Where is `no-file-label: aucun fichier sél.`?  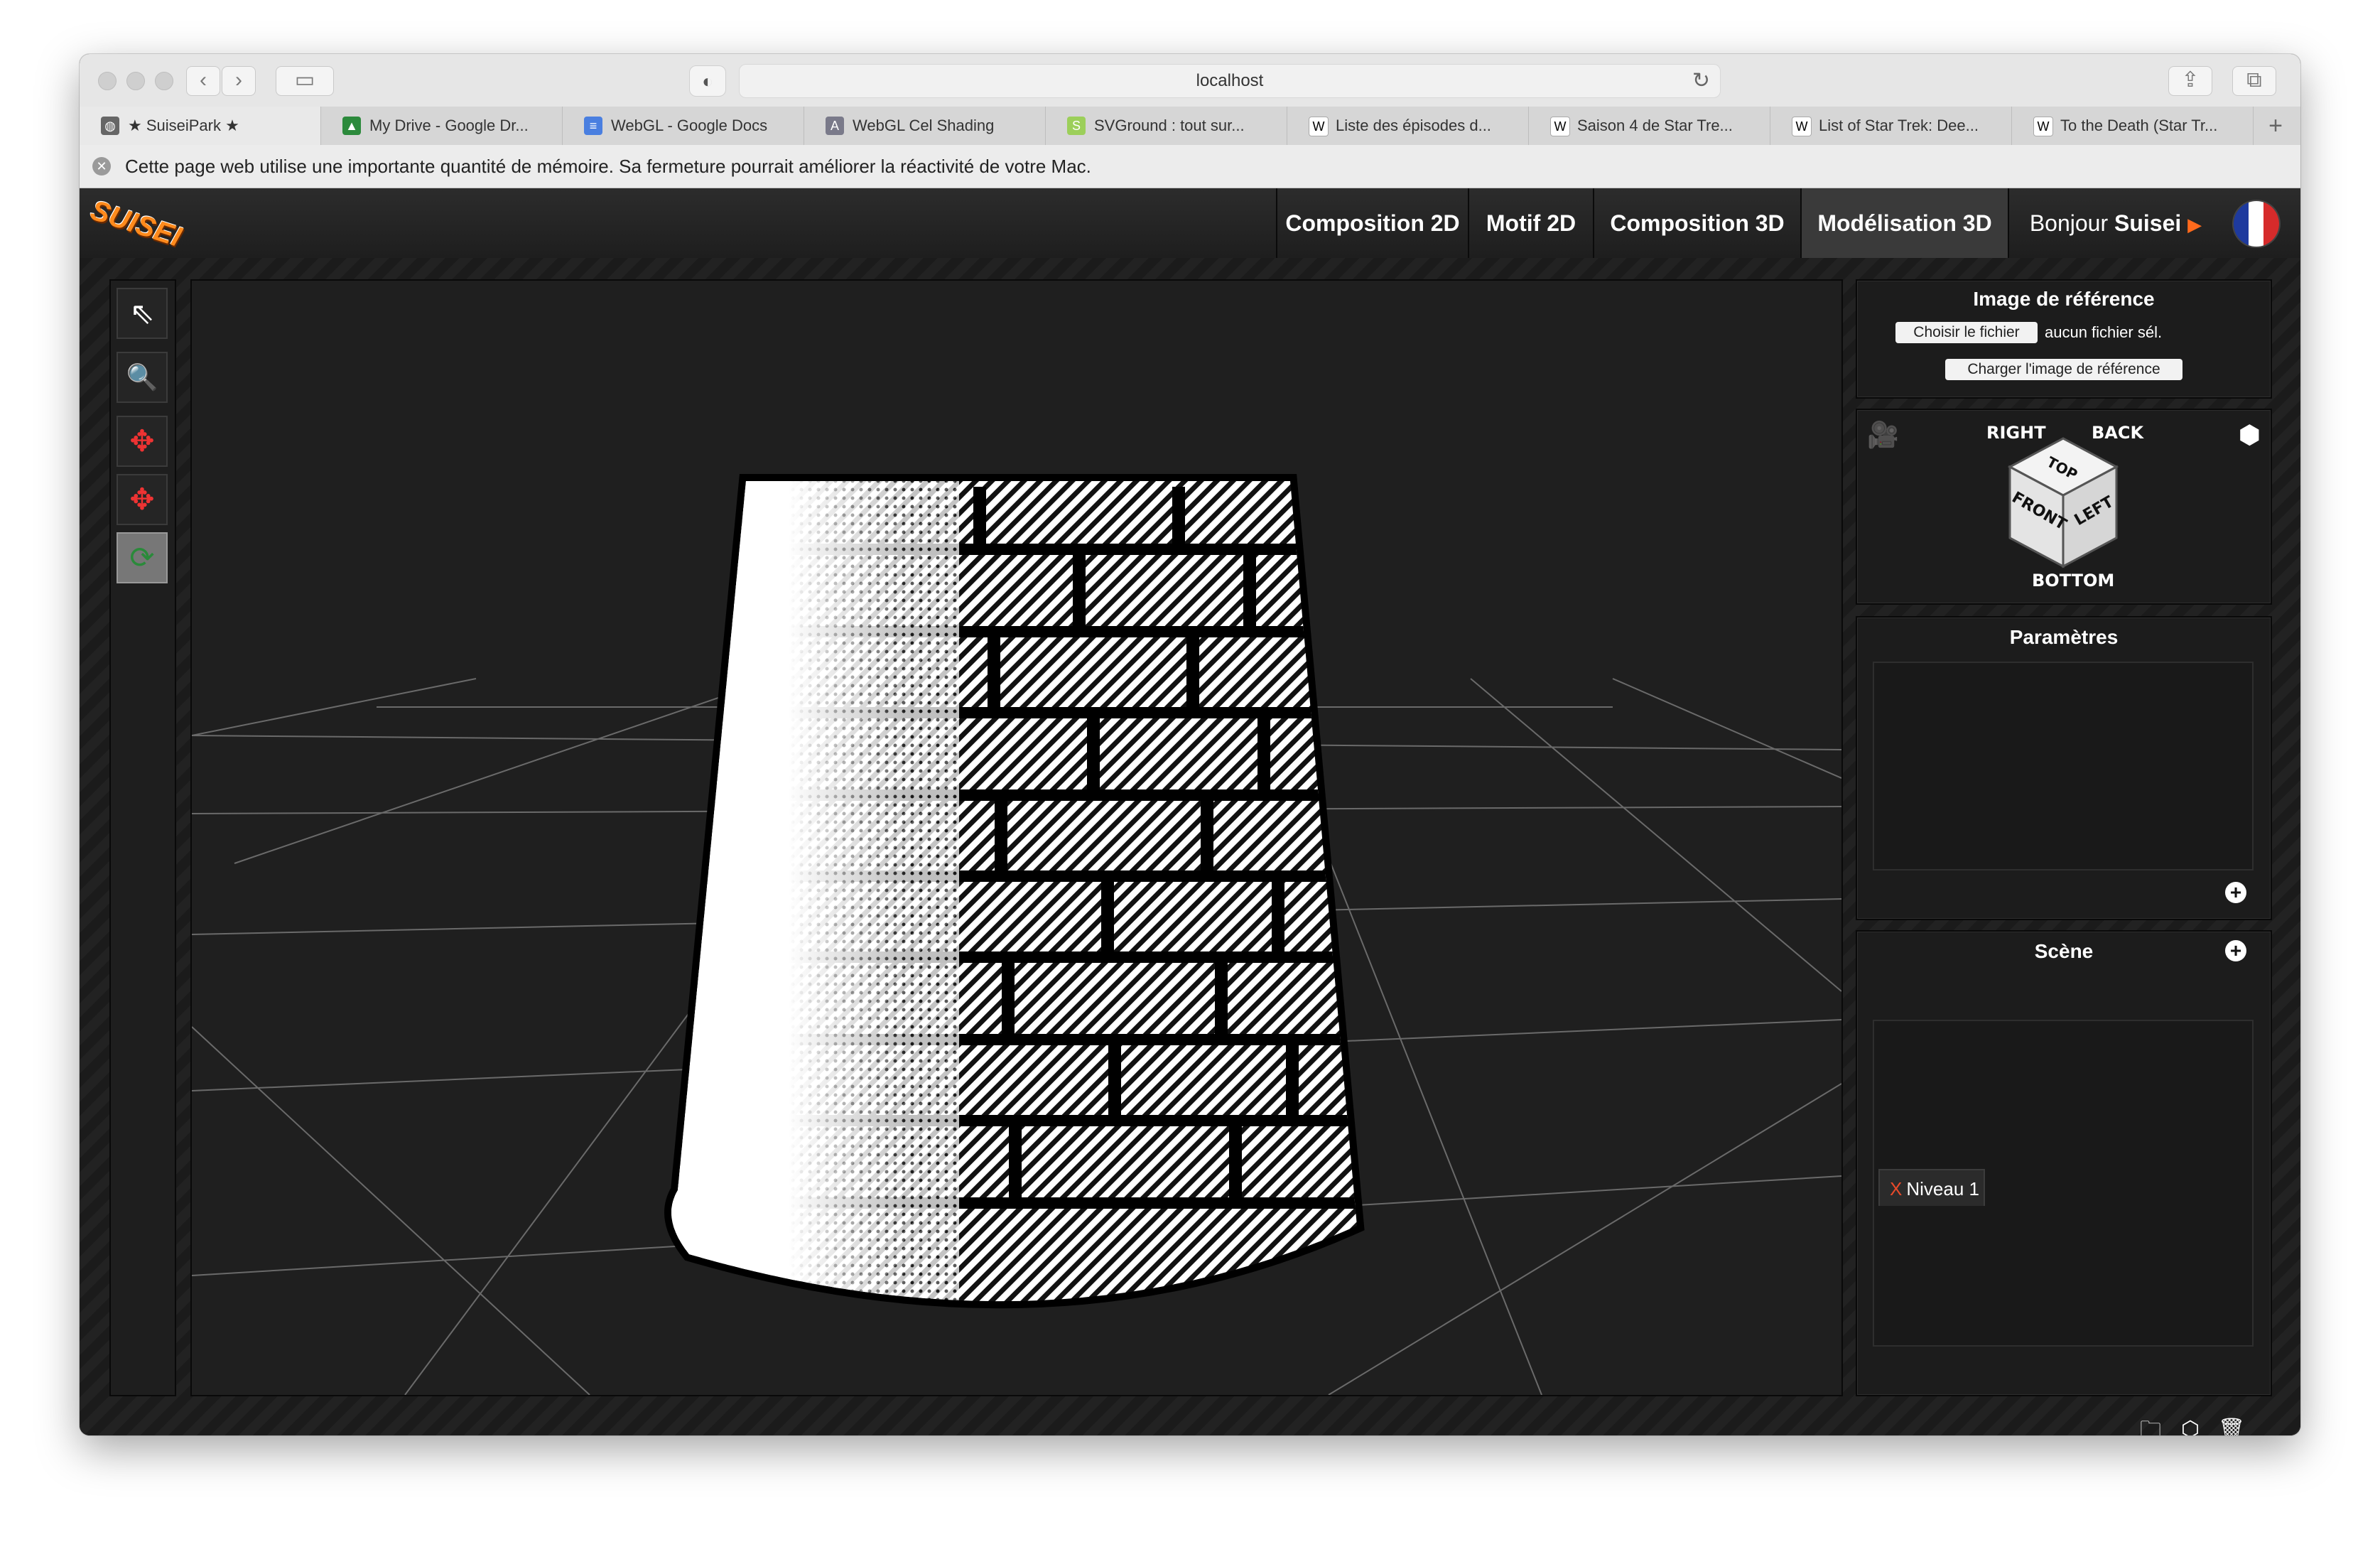 no-file-label: aucun fichier sél. is located at coordinates (2104, 332).